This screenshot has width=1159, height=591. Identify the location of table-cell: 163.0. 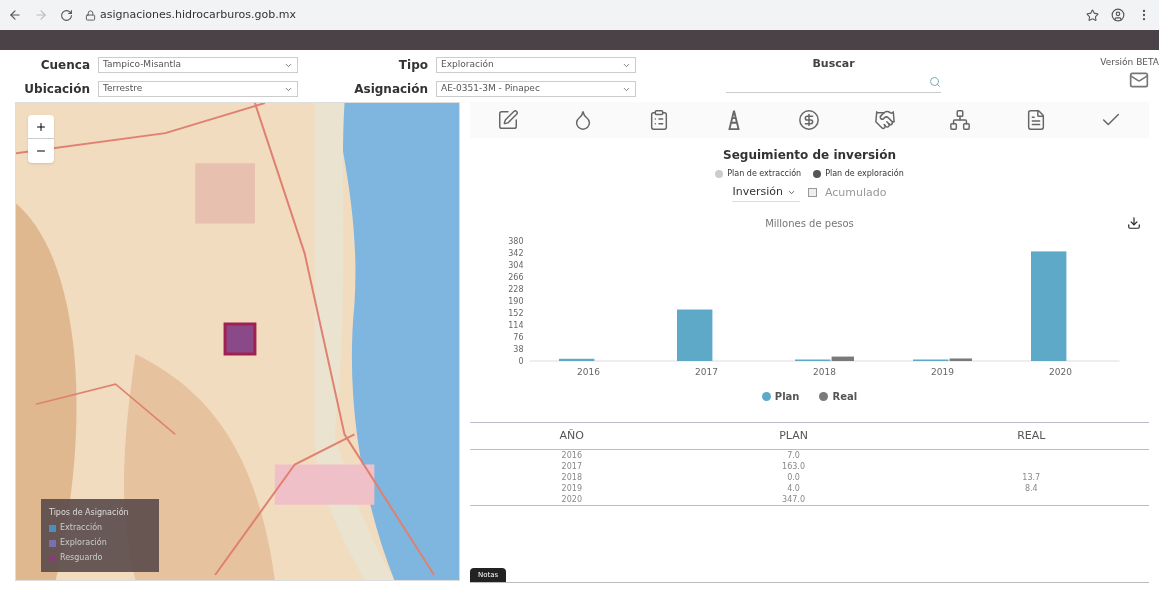
(793, 466).